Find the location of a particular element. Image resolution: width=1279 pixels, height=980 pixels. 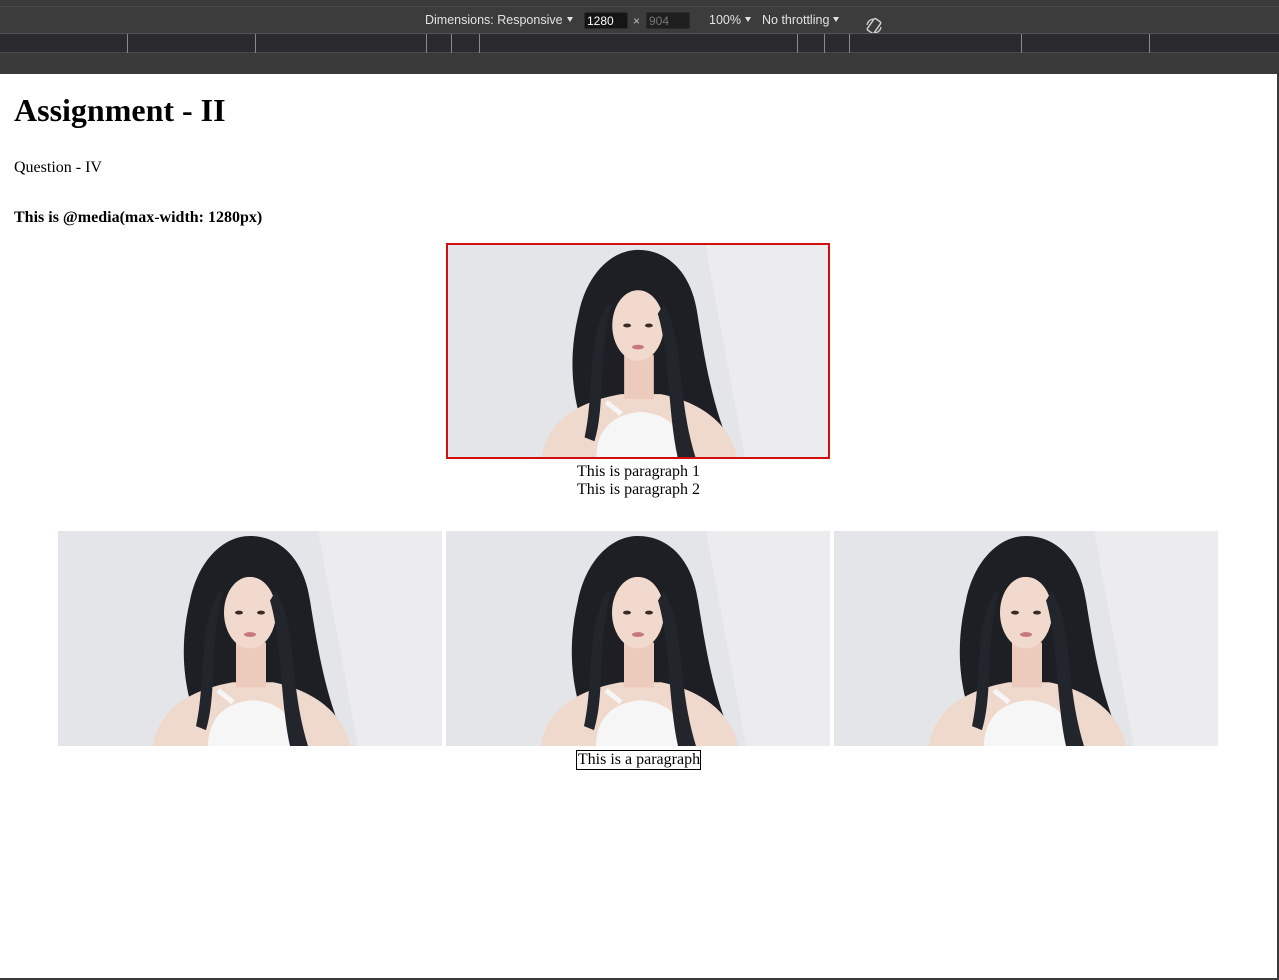

boxed-paragraph-container: This is a paragraph is located at coordinates (638, 760).